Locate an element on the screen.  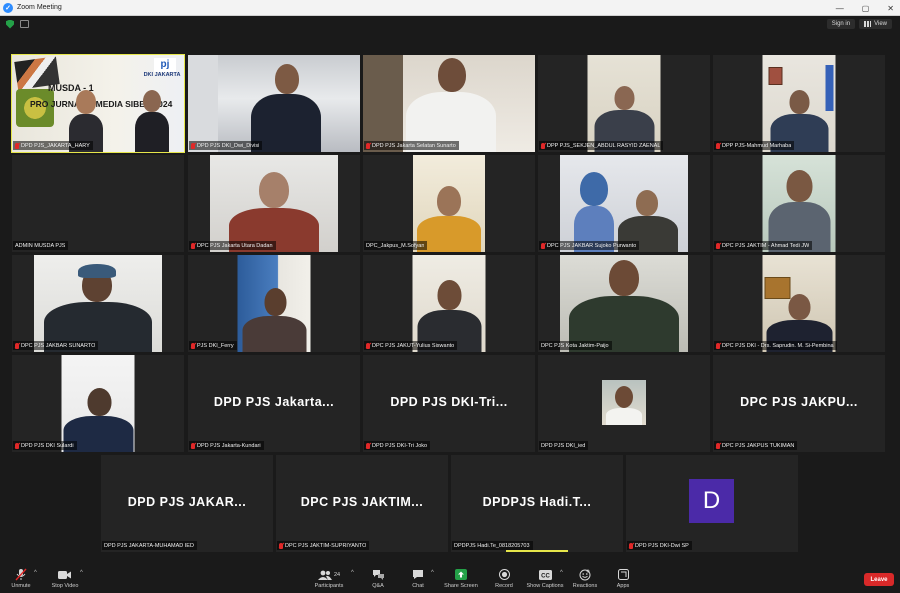
participant-tile: DPD PJS Jakarta Selatan Sunarto is located at coordinates (449, 103).